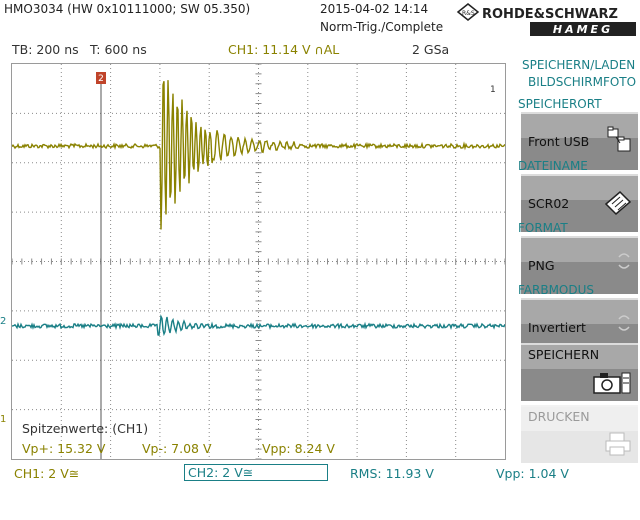  I want to click on trigger-mode: Norm-Trig./Complete, so click(382, 27).